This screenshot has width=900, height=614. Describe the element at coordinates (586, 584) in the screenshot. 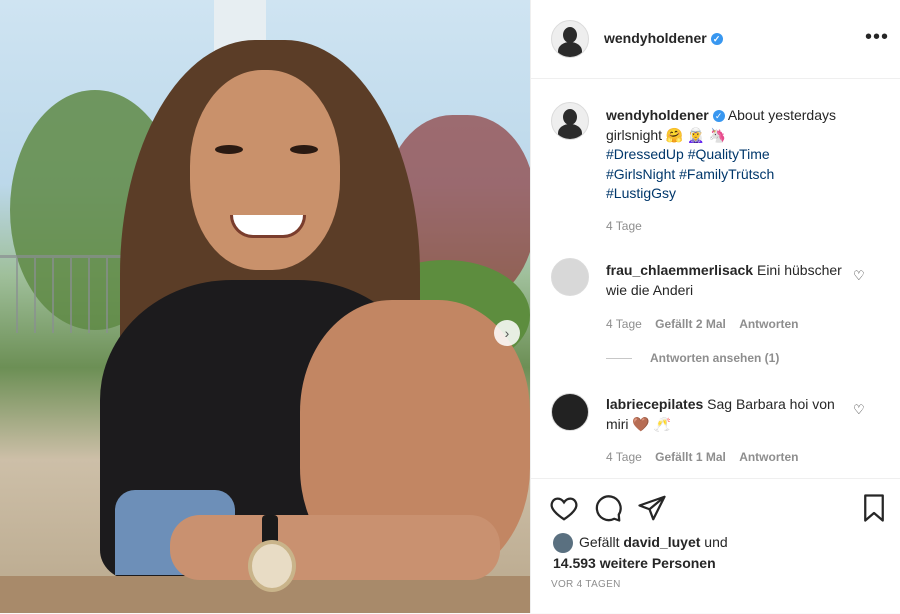

I see `post-date: VOR 4 TAGEN` at that location.